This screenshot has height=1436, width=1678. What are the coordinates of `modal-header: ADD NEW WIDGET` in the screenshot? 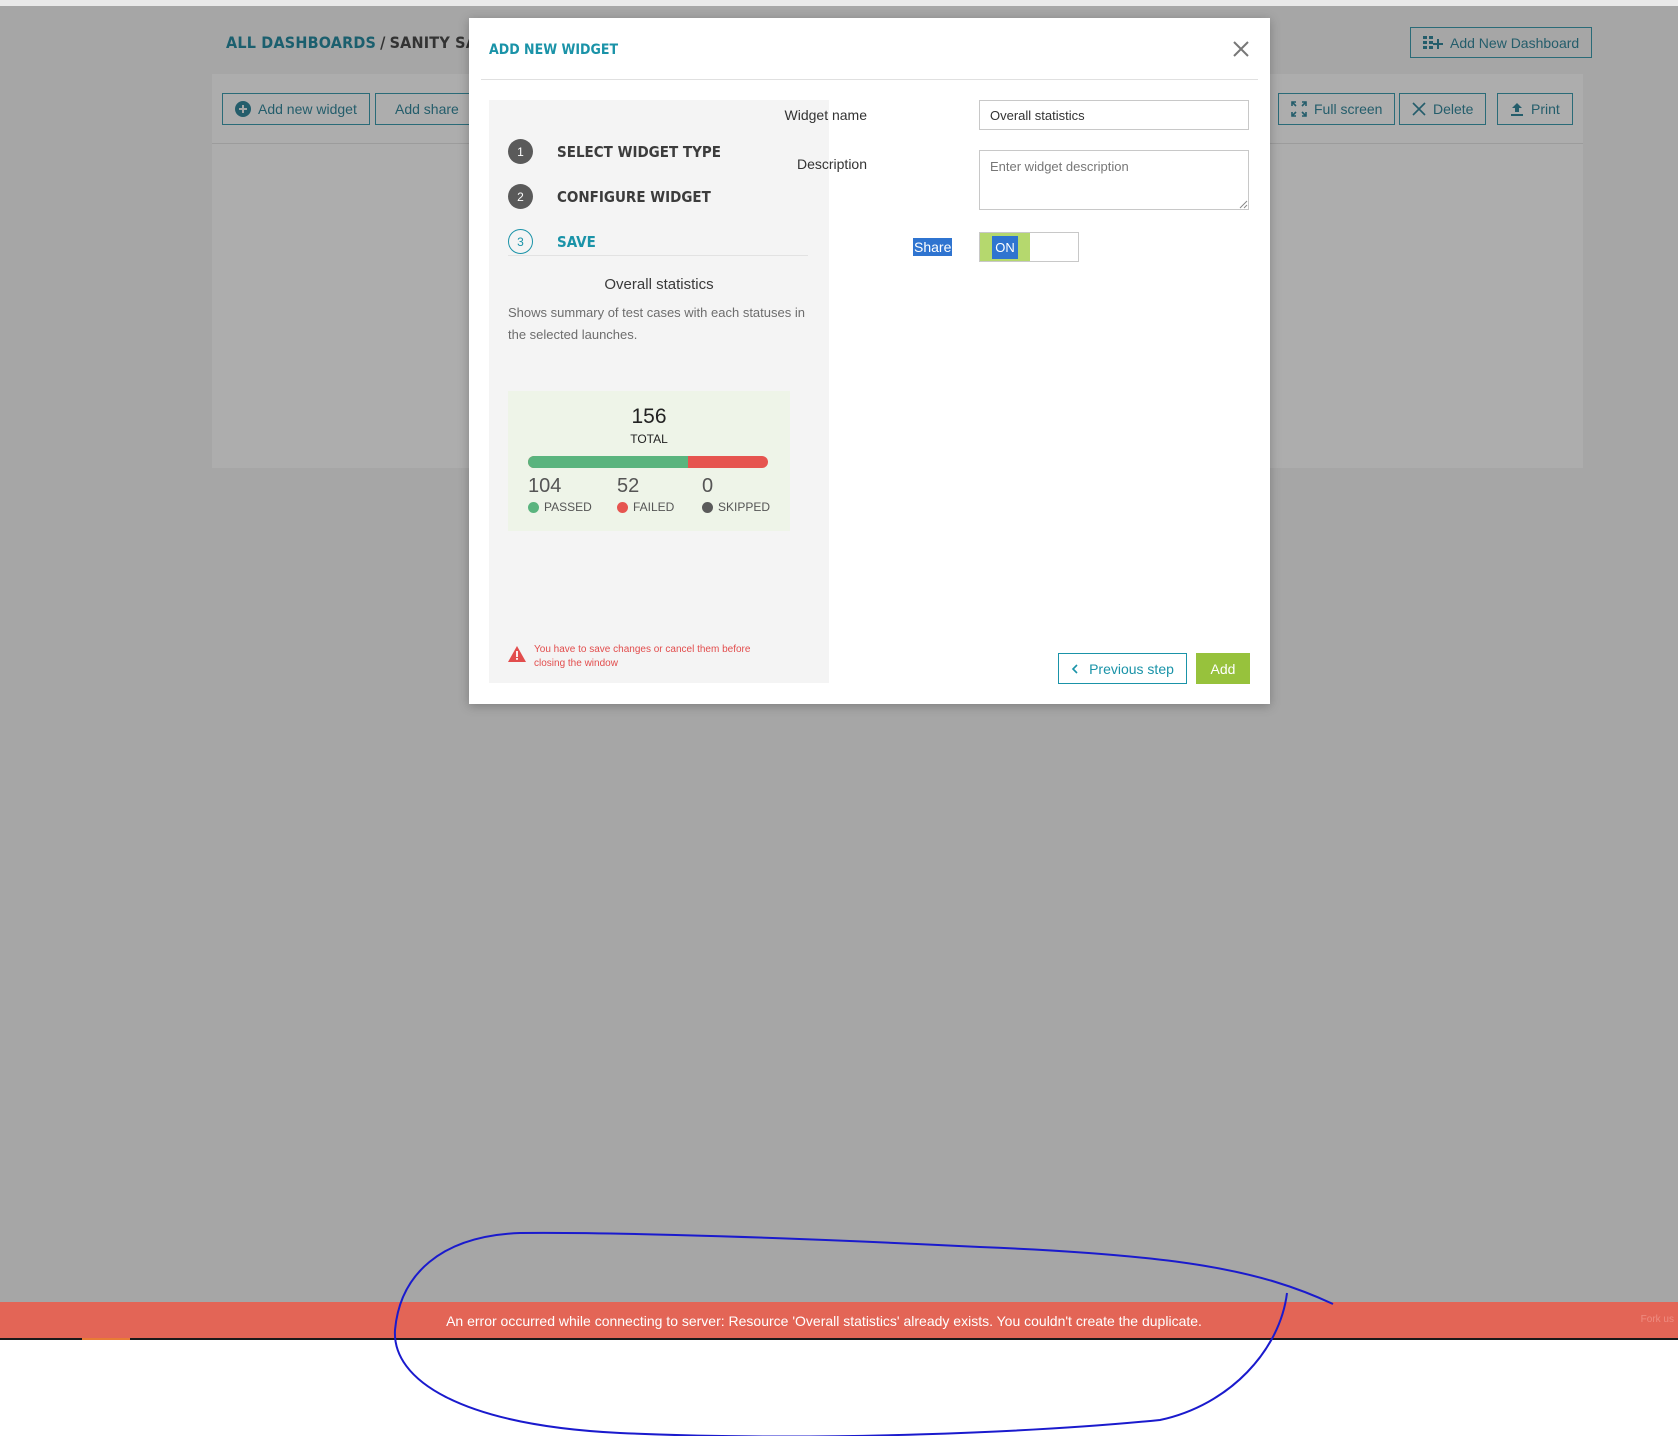 It's located at (869, 49).